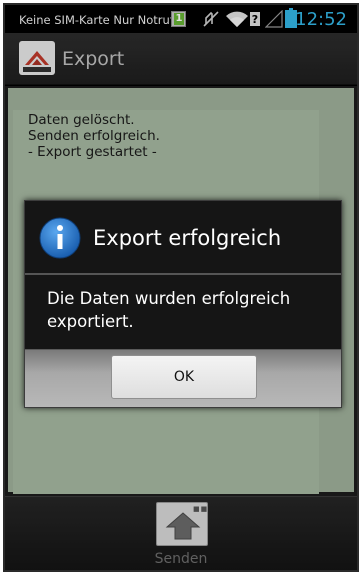  I want to click on dialog-divider, so click(183, 274).